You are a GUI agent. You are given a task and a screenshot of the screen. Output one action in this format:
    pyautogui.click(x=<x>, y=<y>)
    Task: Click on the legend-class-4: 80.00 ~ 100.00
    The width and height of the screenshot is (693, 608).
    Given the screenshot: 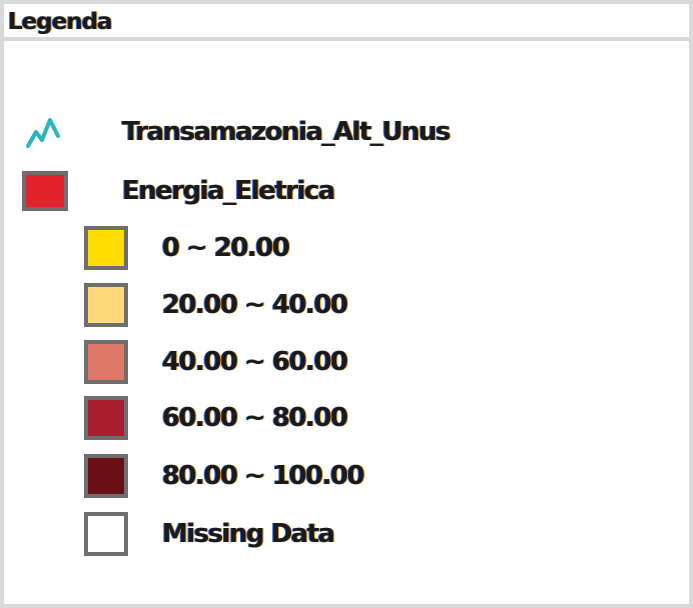 What is the action you would take?
    pyautogui.click(x=224, y=476)
    